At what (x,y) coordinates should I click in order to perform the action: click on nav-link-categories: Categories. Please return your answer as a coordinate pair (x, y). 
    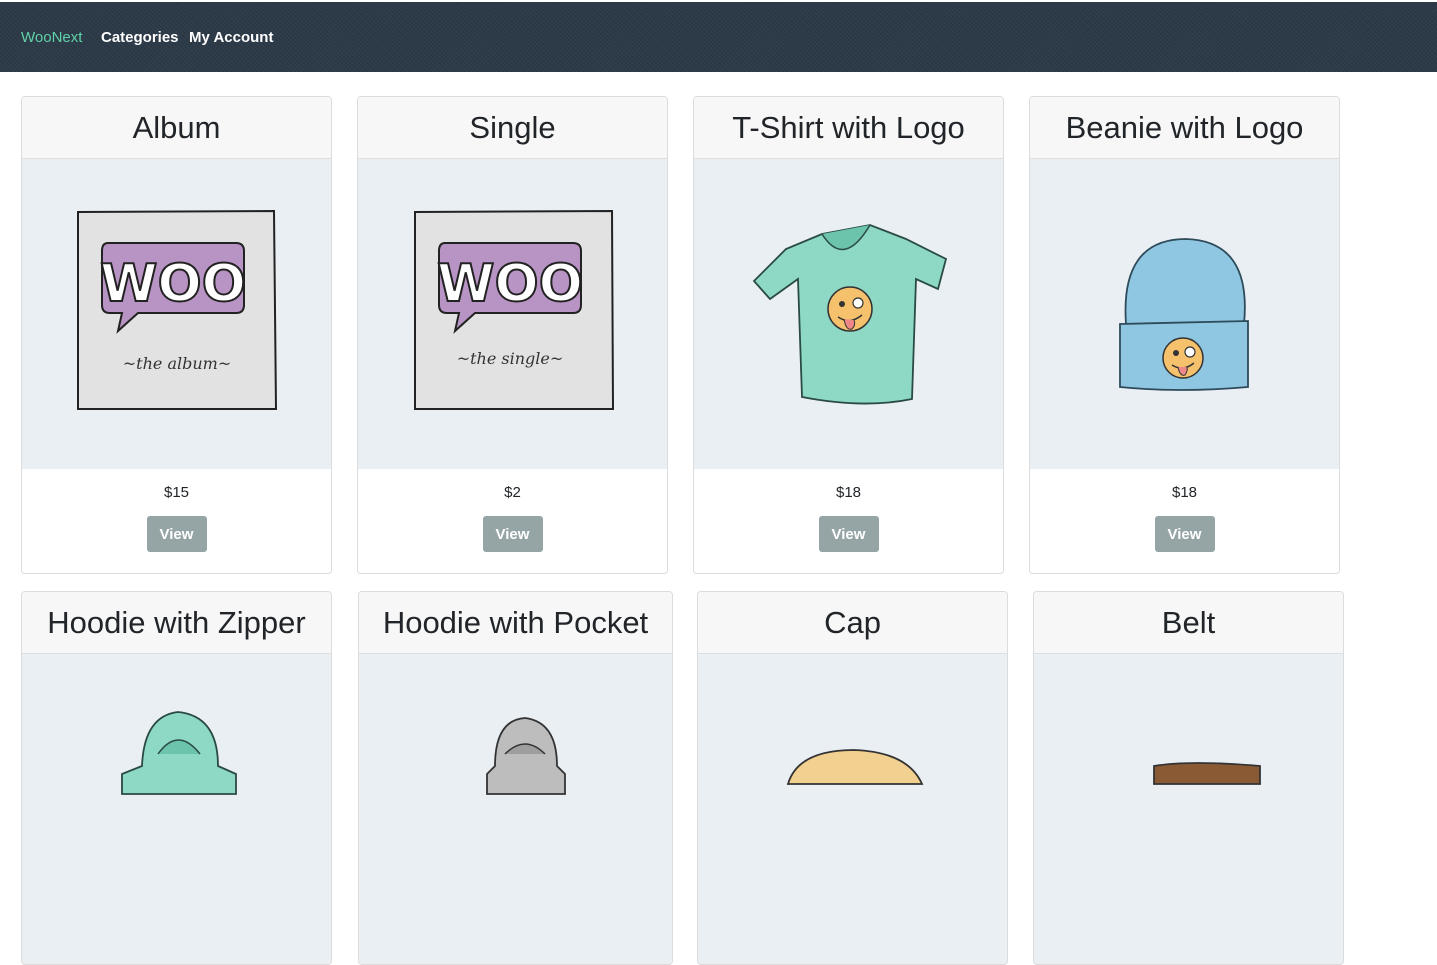
    Looking at the image, I should click on (140, 37).